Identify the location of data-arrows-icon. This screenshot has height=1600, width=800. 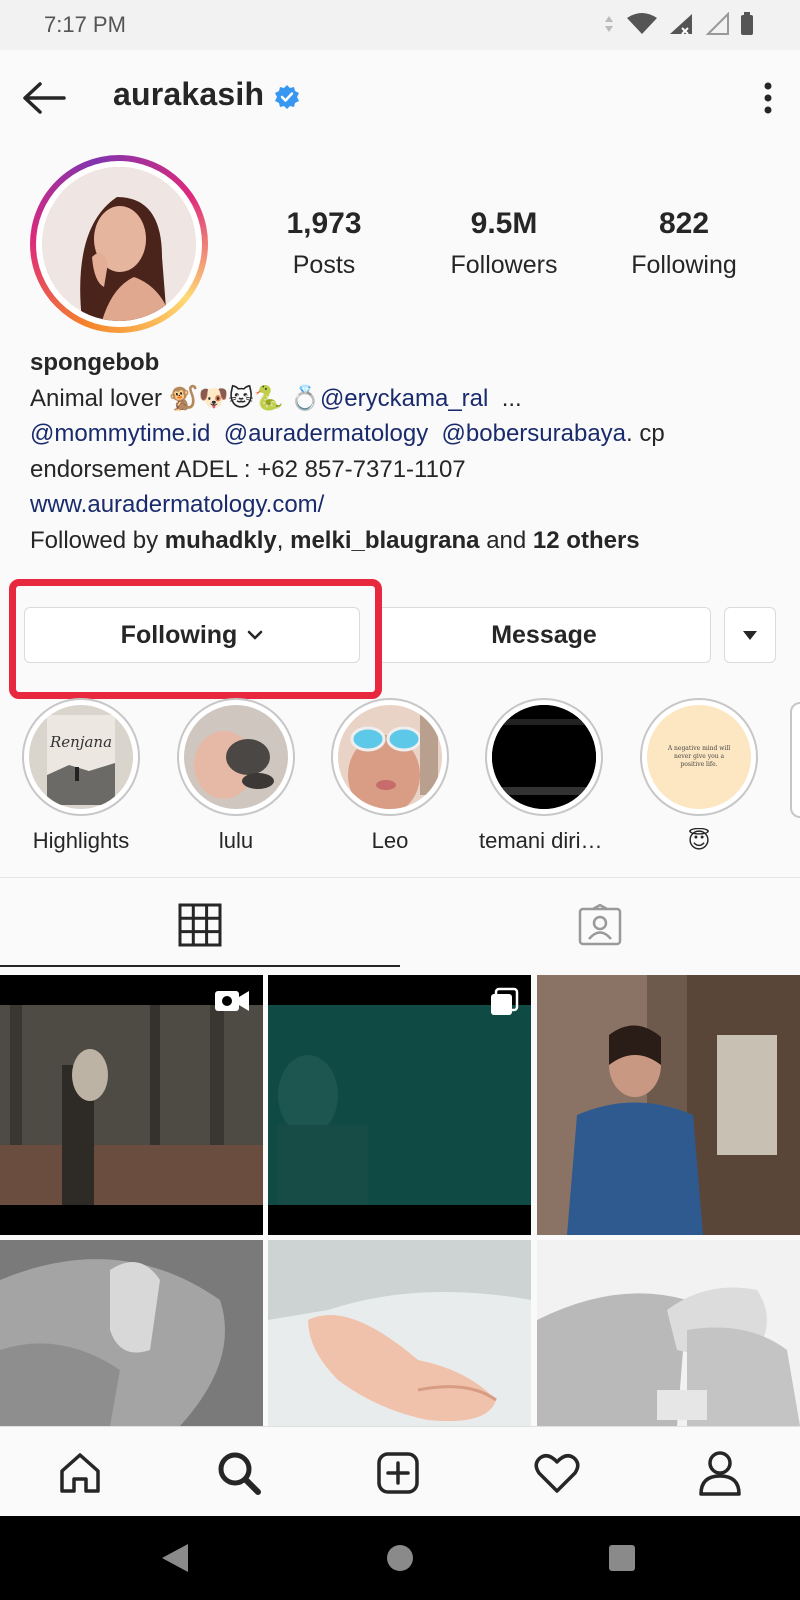
(609, 24).